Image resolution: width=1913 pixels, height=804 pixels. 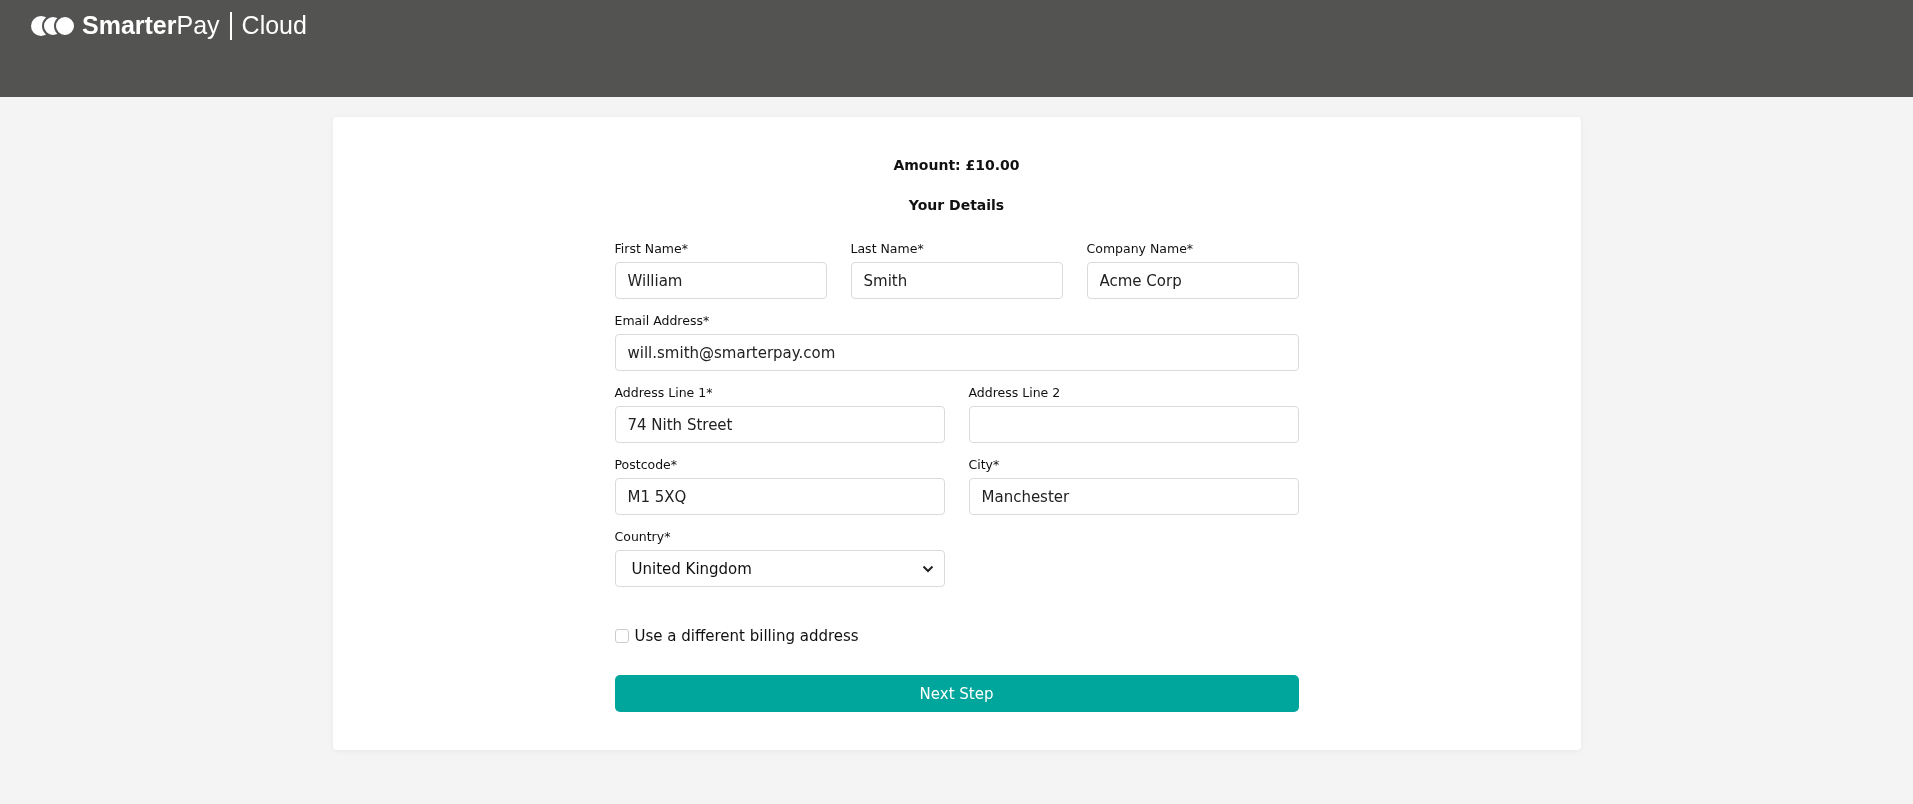 I want to click on input-field: William, so click(x=720, y=280).